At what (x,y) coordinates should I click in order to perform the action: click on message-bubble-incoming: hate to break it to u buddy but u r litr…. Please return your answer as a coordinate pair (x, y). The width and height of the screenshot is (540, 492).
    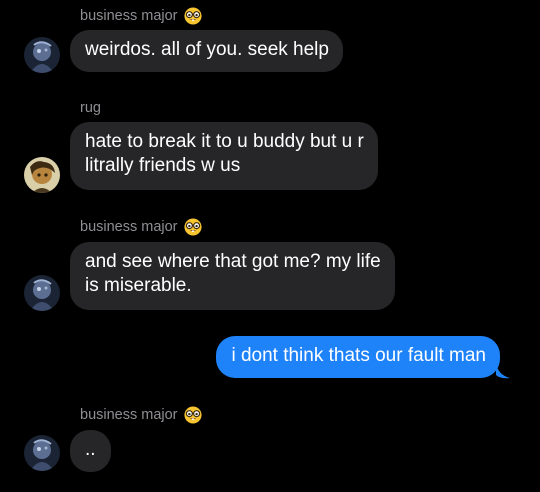
    Looking at the image, I should click on (224, 156).